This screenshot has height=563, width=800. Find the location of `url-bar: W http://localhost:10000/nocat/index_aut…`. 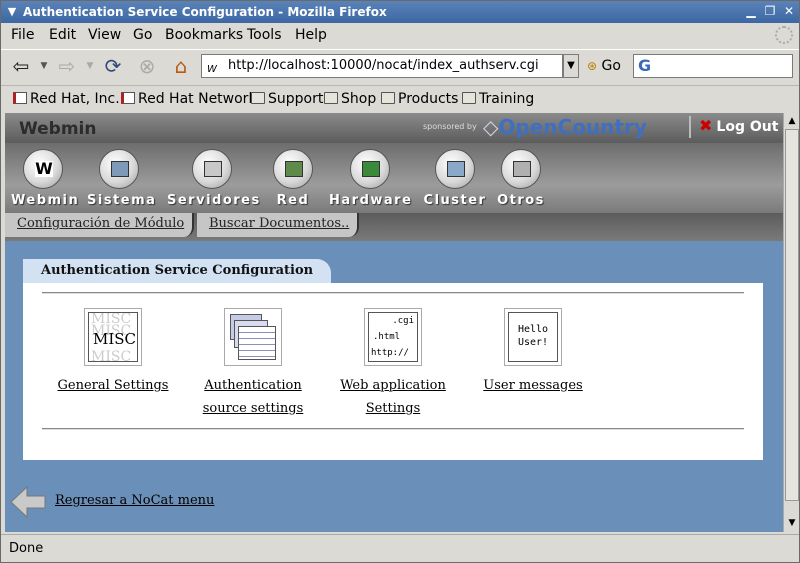

url-bar: W http://localhost:10000/nocat/index_aut… is located at coordinates (382, 66).